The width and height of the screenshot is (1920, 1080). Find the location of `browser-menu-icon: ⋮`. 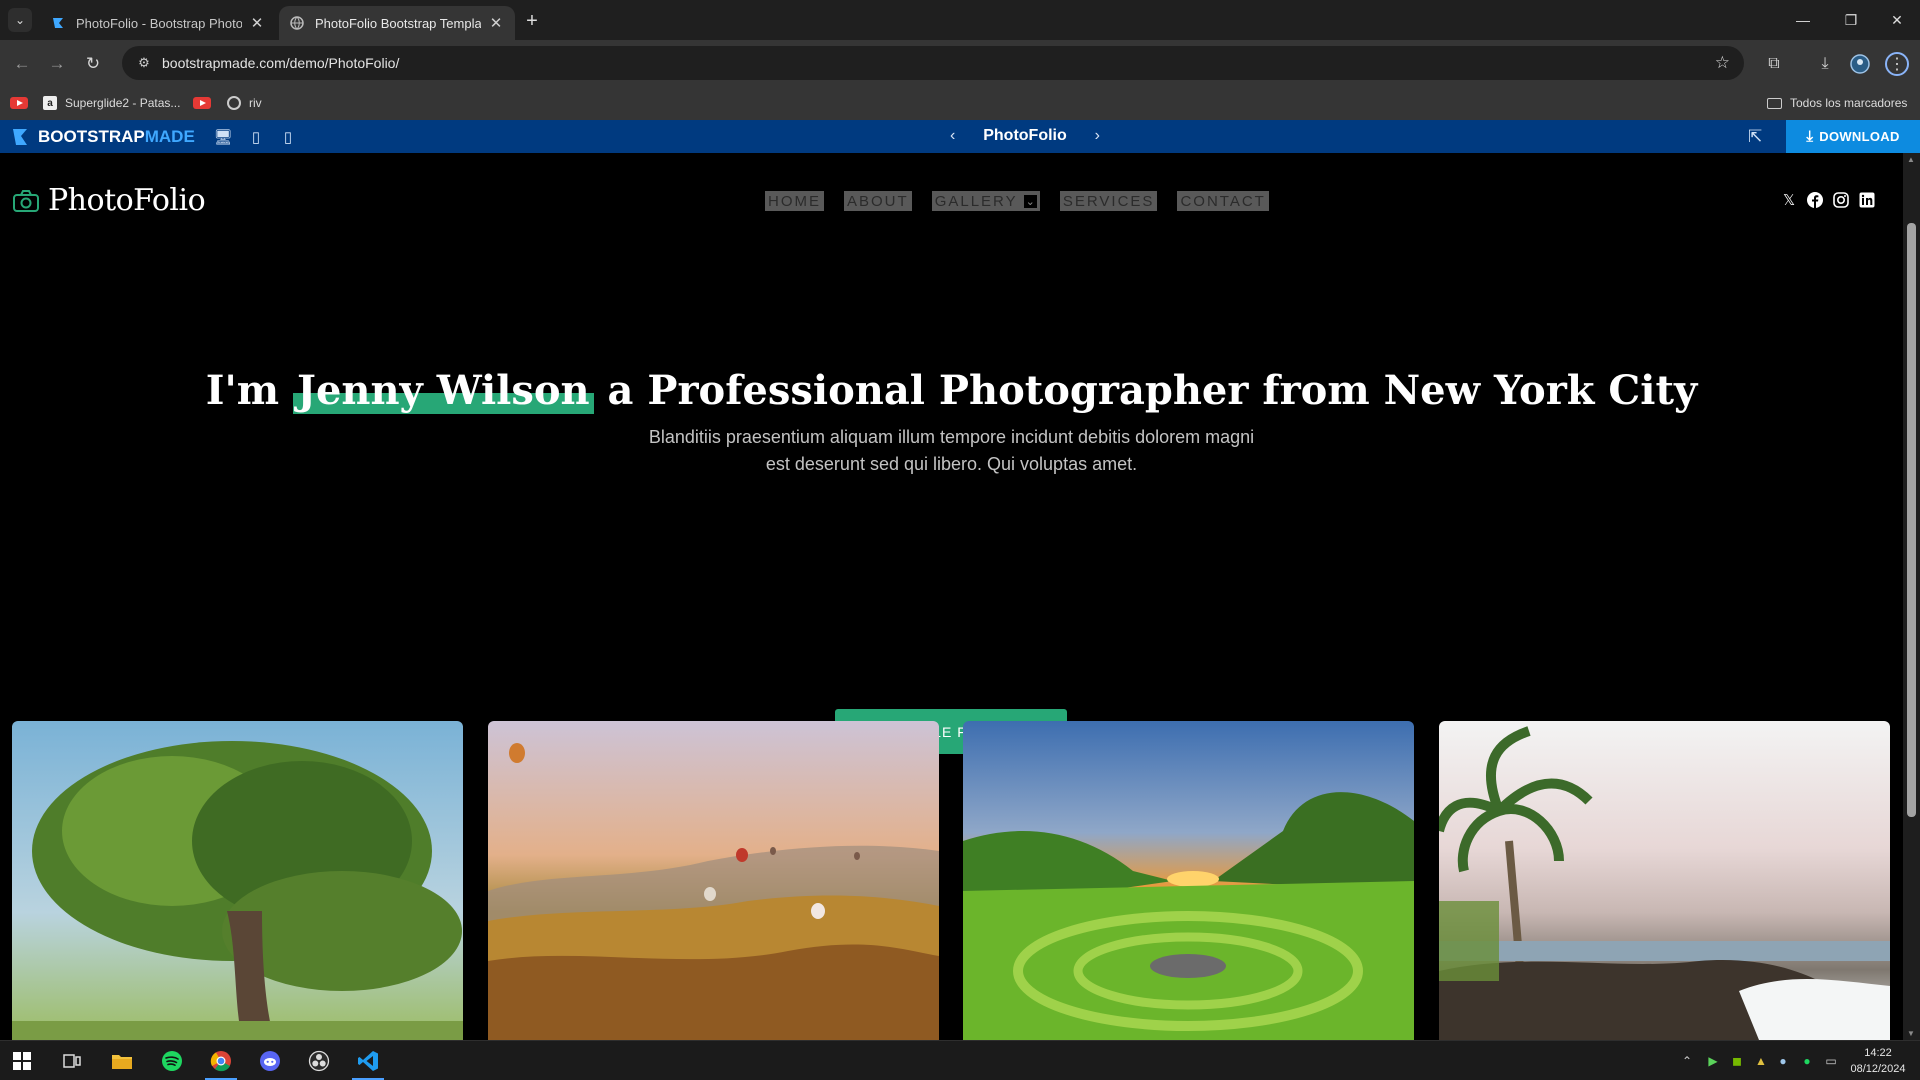

browser-menu-icon: ⋮ is located at coordinates (1897, 64).